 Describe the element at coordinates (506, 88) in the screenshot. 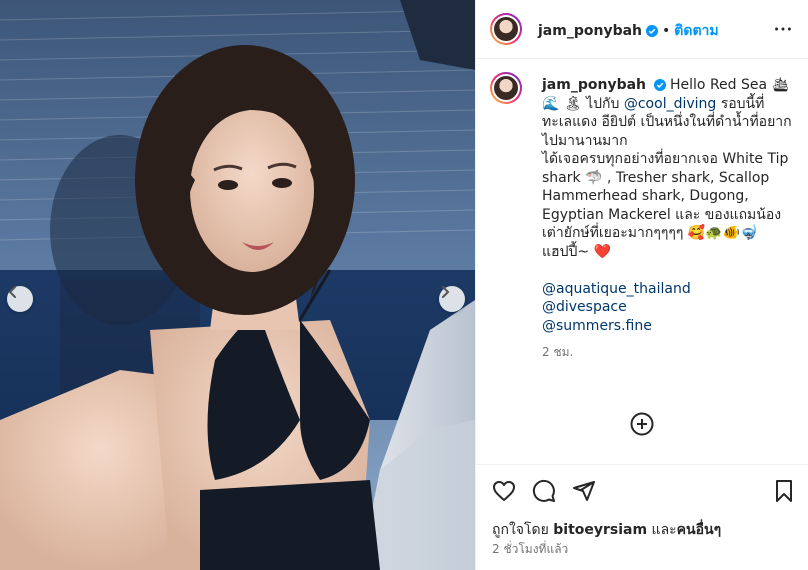

I see `caption-avatar` at that location.